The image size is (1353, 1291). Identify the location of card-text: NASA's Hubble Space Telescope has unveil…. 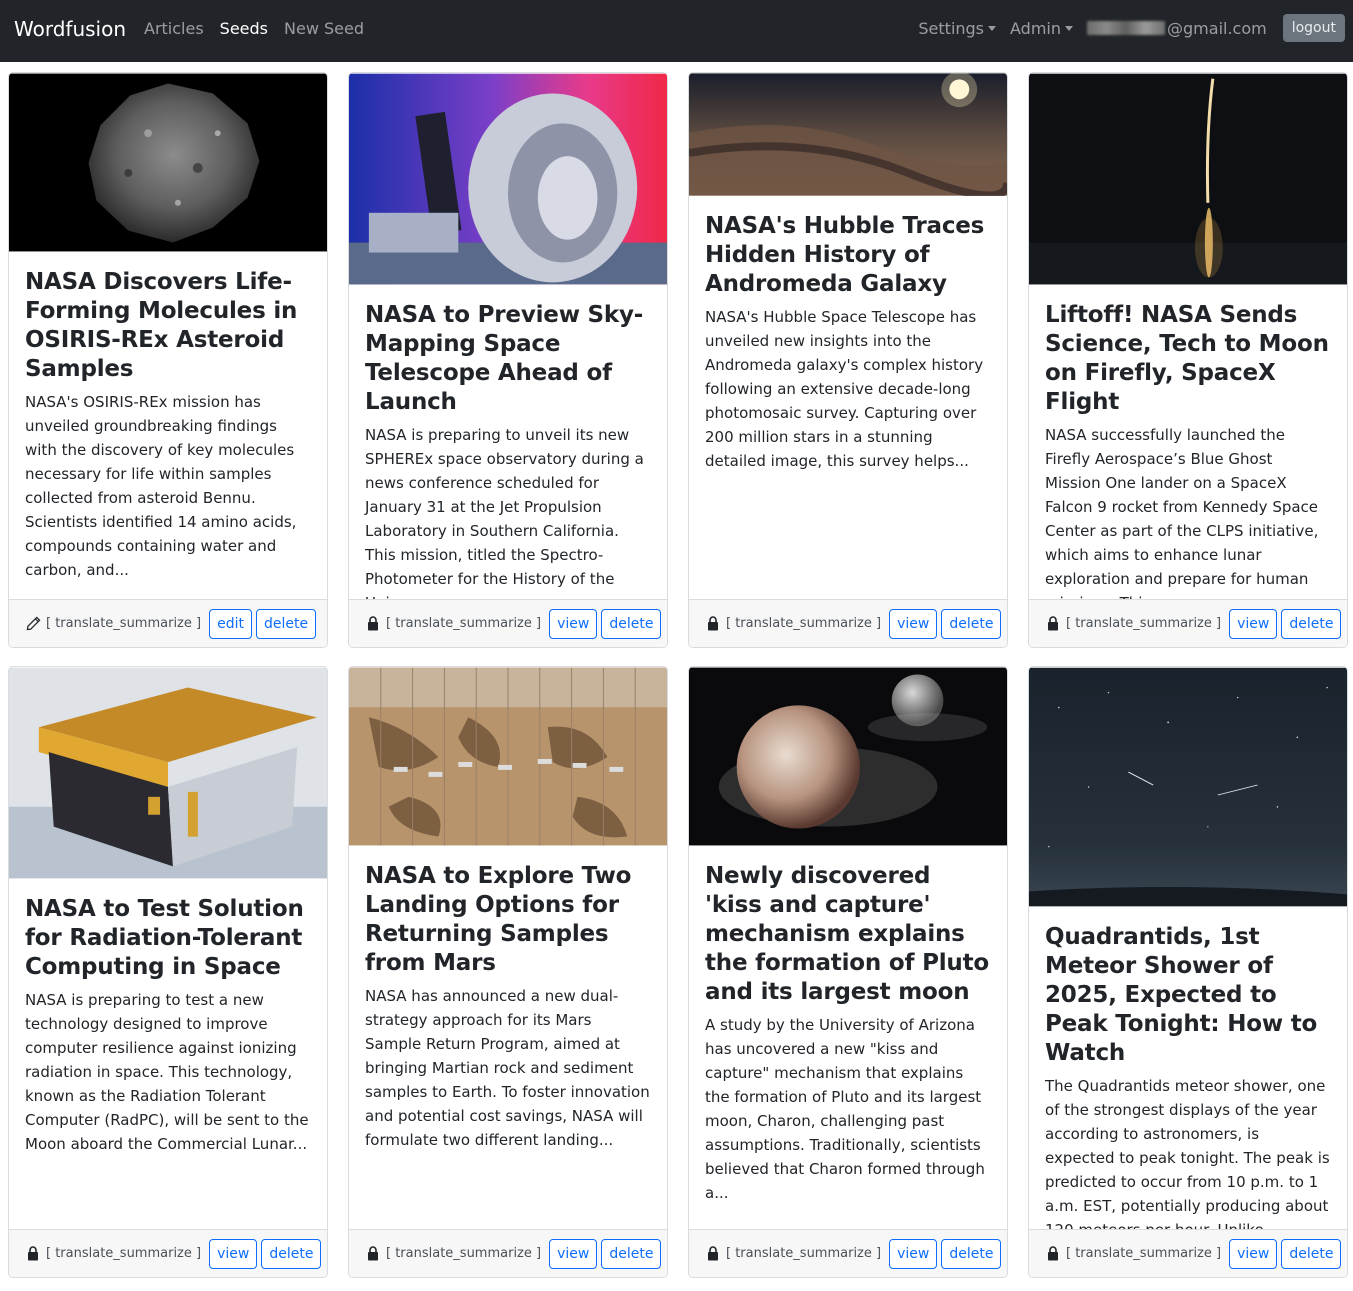
(844, 389).